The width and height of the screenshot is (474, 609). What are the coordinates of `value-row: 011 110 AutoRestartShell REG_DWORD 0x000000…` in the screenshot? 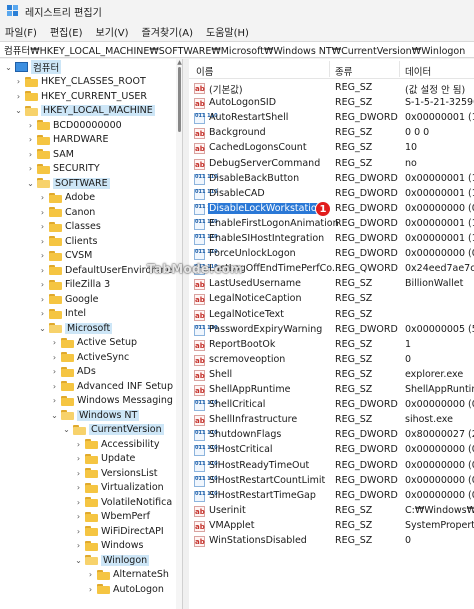 It's located at (331, 118).